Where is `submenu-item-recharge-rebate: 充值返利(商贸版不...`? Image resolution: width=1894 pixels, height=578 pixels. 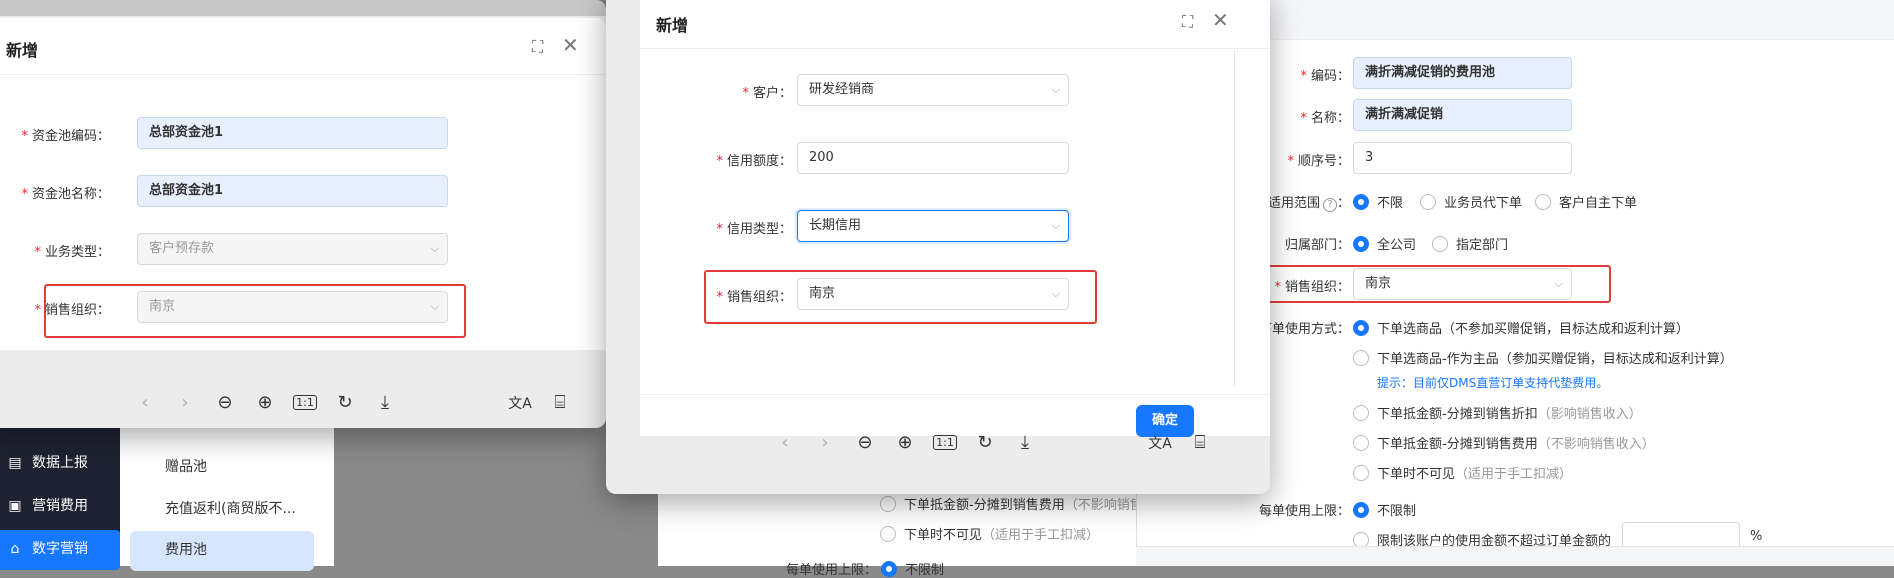 submenu-item-recharge-rebate: 充值返利(商贸版不... is located at coordinates (222, 509).